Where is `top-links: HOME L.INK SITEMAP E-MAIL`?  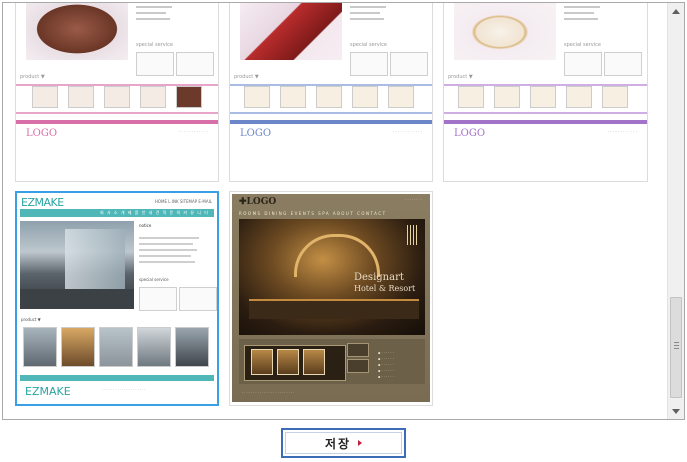 top-links: HOME L.INK SITEMAP E-MAIL is located at coordinates (183, 201).